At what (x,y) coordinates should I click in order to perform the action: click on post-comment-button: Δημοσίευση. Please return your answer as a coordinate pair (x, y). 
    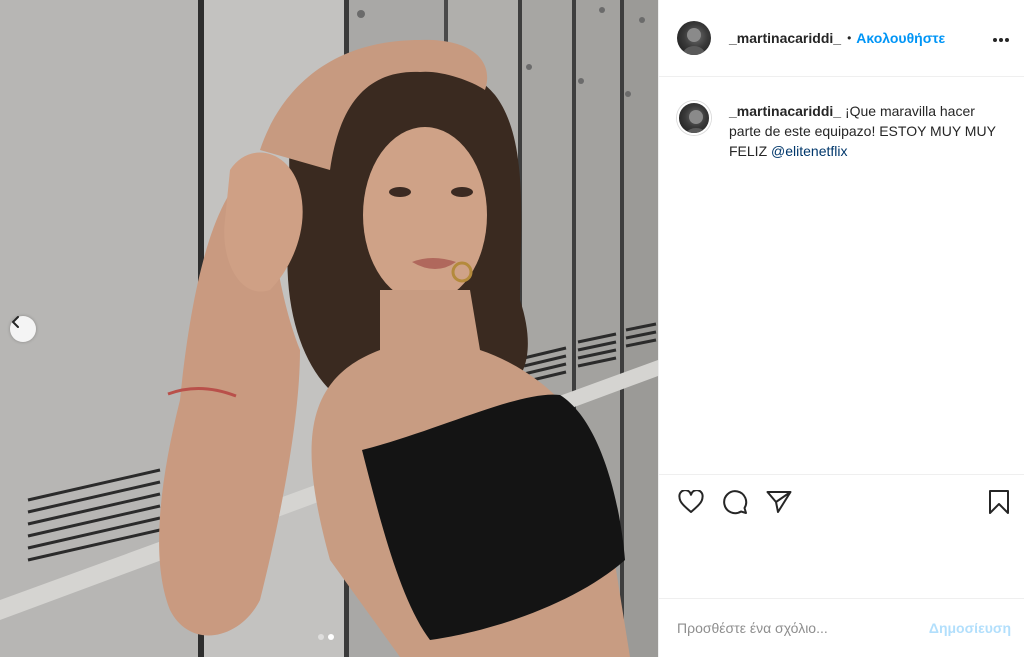
    Looking at the image, I should click on (970, 628).